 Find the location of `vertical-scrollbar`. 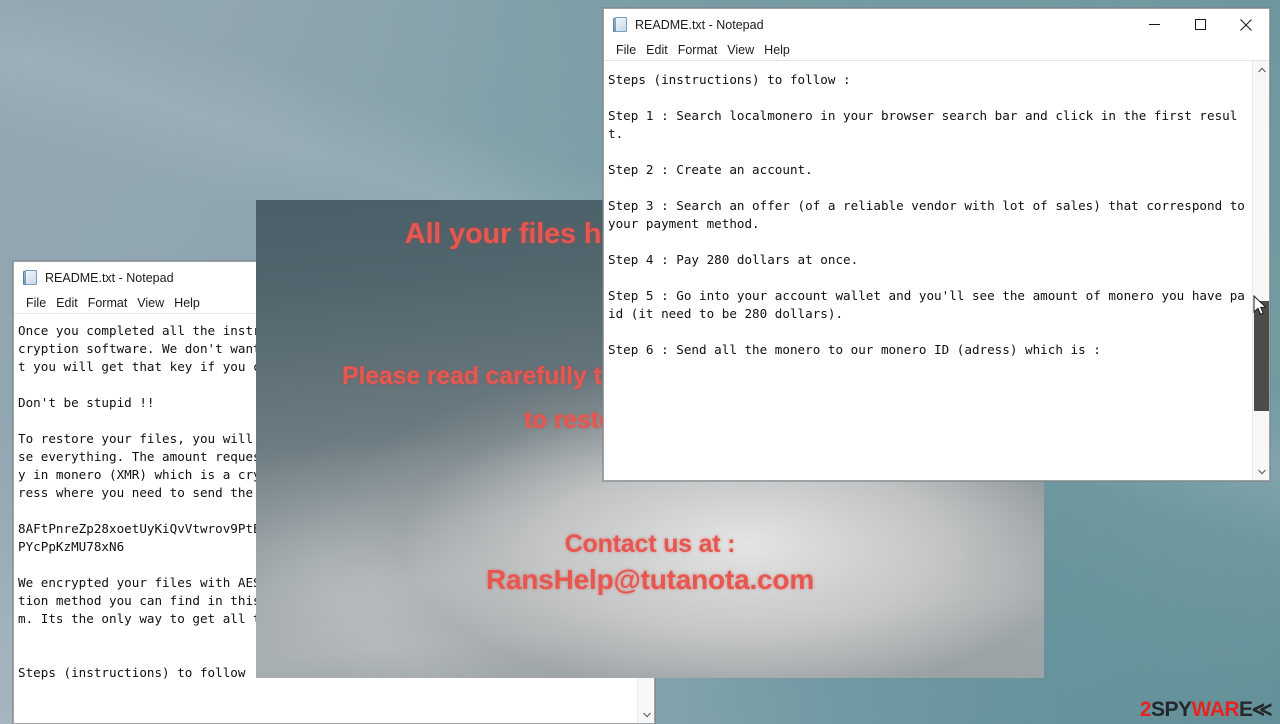

vertical-scrollbar is located at coordinates (1260, 270).